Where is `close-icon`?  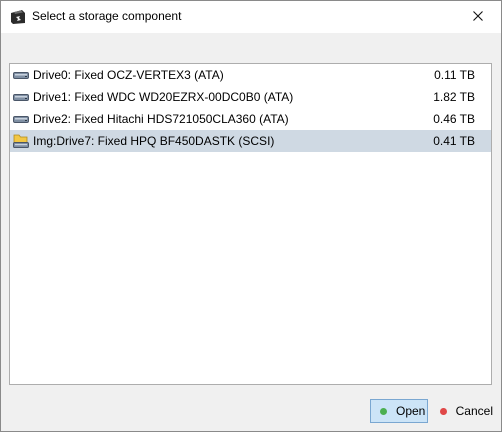
close-icon is located at coordinates (478, 17).